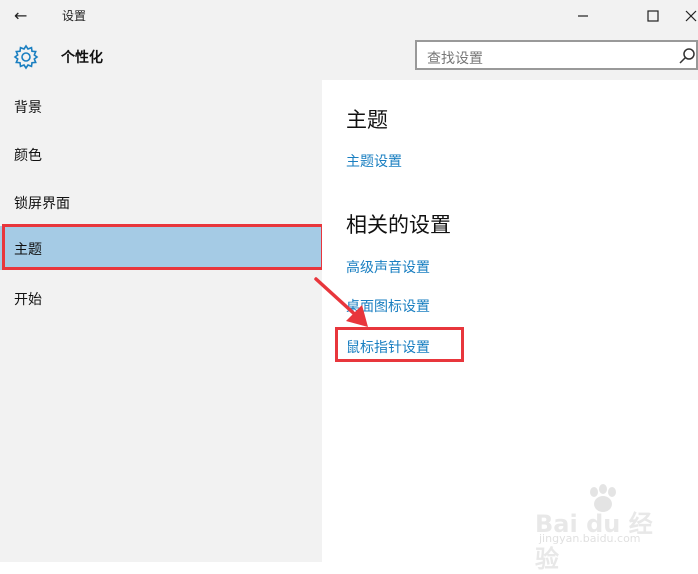 This screenshot has height=574, width=698. What do you see at coordinates (25, 16) in the screenshot?
I see `back-arrow-icon: ←` at bounding box center [25, 16].